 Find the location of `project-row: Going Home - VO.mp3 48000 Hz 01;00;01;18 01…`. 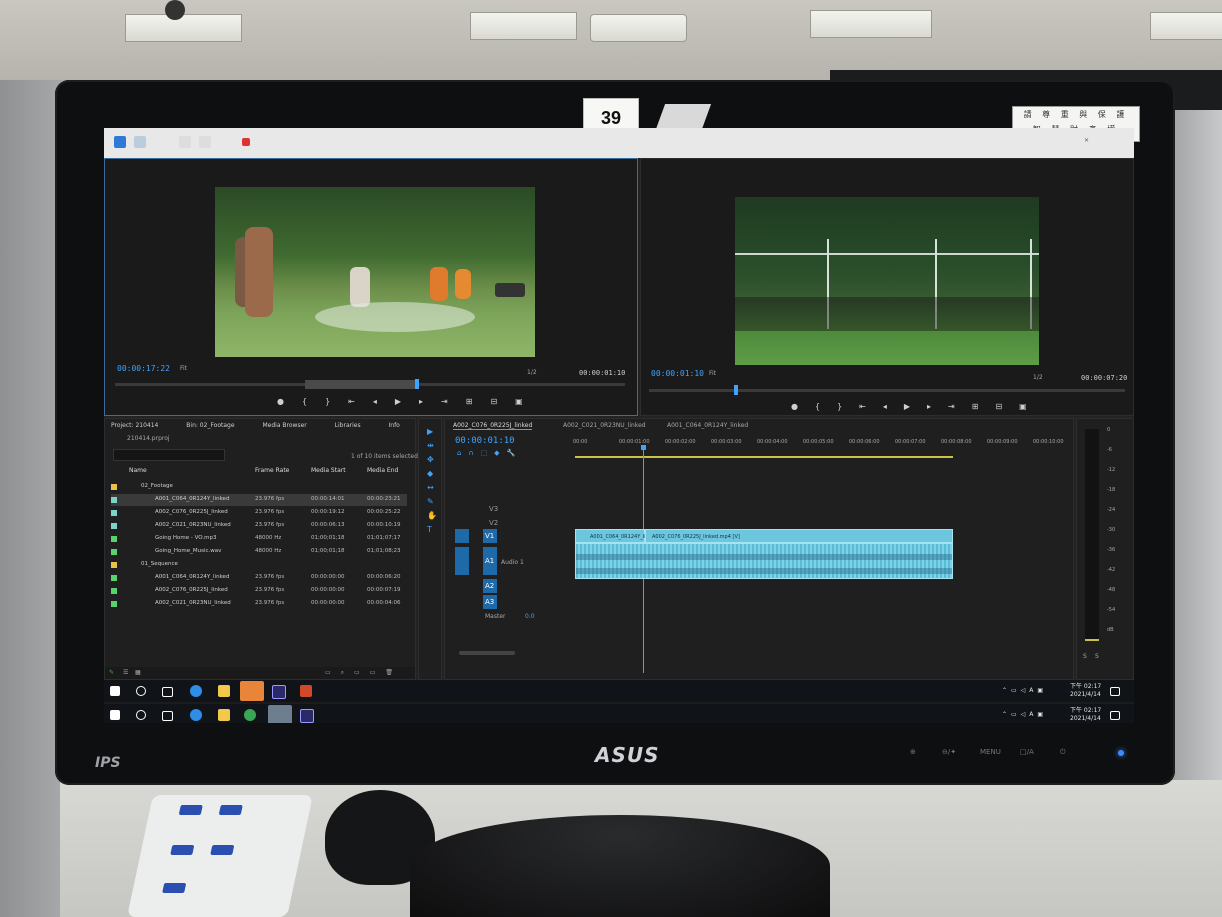

project-row: Going Home - VO.mp3 48000 Hz 01;00;01;18 01… is located at coordinates (259, 539).